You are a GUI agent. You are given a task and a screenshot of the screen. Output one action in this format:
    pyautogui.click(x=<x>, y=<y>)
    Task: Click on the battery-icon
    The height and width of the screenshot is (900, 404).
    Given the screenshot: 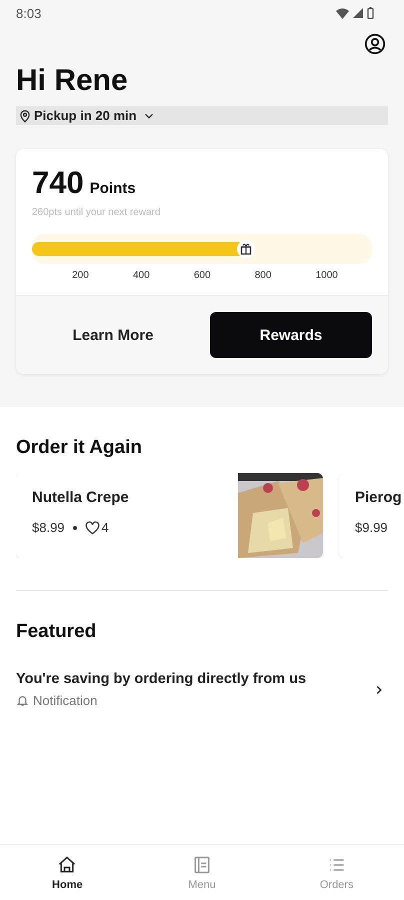 What is the action you would take?
    pyautogui.click(x=370, y=13)
    